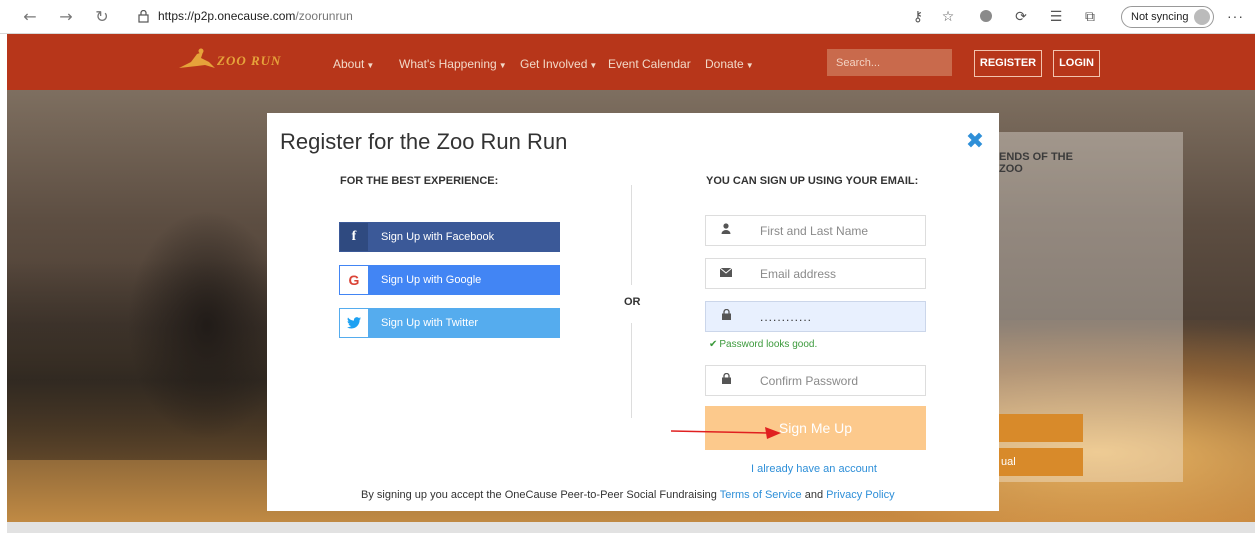 The height and width of the screenshot is (533, 1255). Describe the element at coordinates (918, 17) in the screenshot. I see `key-icon: ⚷` at that location.